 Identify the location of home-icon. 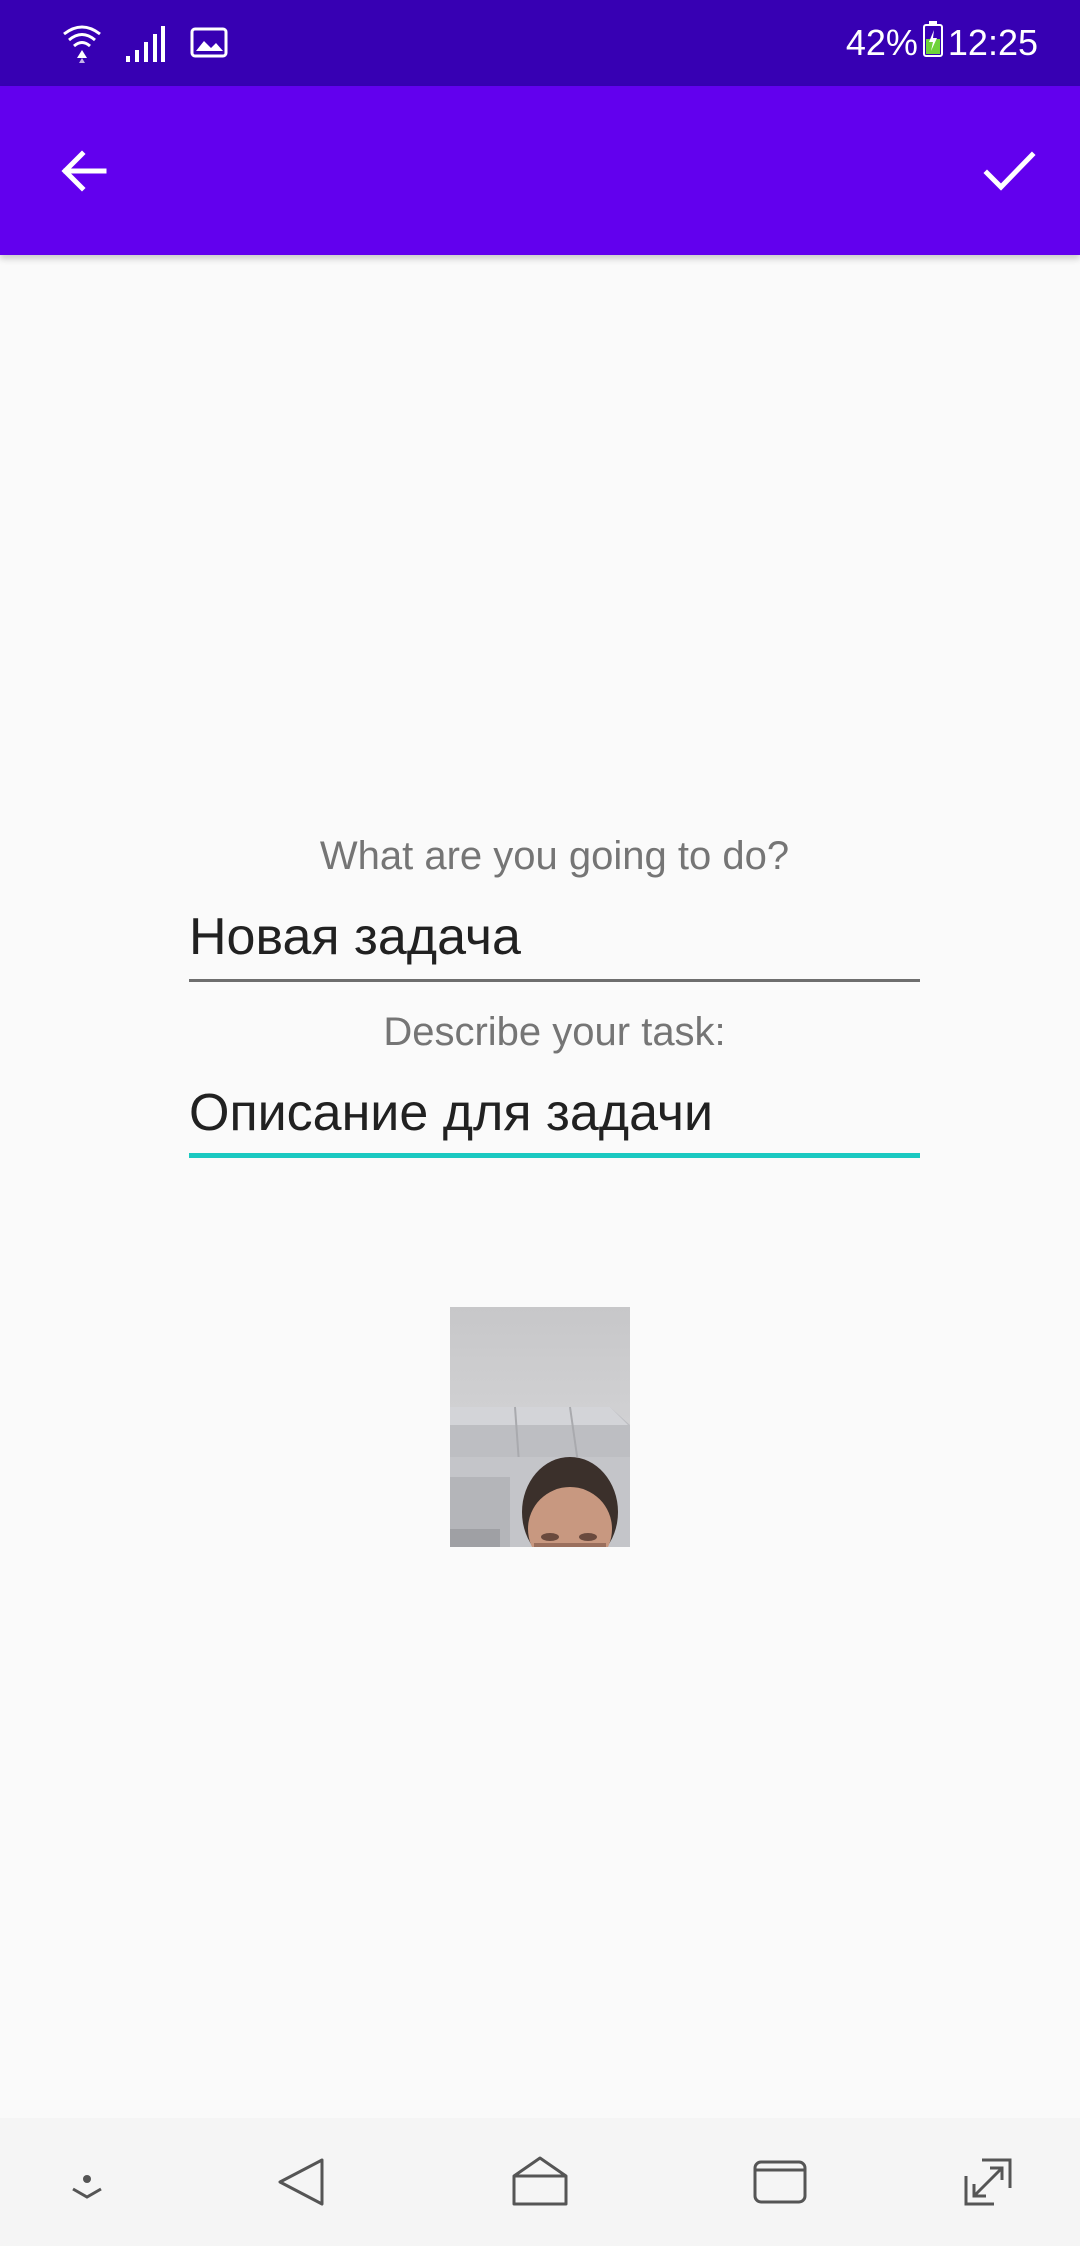
(540, 2181).